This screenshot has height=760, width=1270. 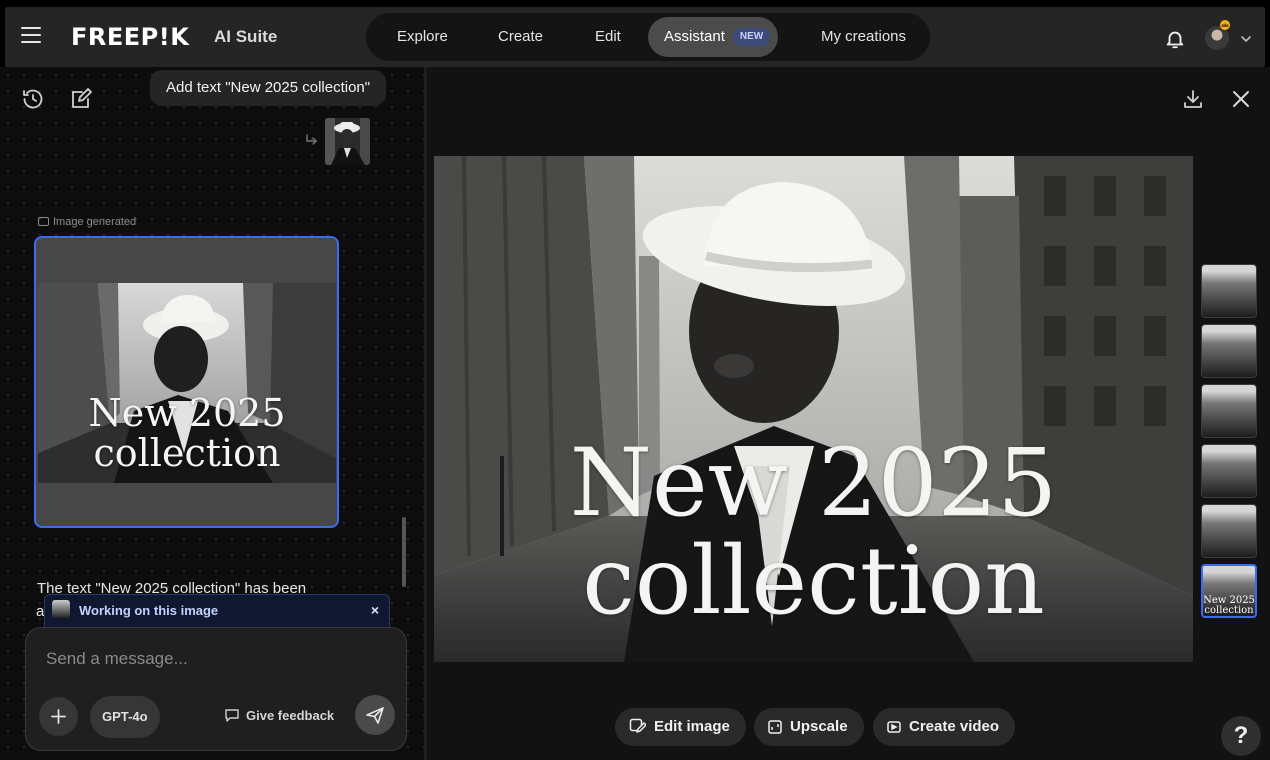 What do you see at coordinates (751, 37) in the screenshot?
I see `new-badge: NEW` at bounding box center [751, 37].